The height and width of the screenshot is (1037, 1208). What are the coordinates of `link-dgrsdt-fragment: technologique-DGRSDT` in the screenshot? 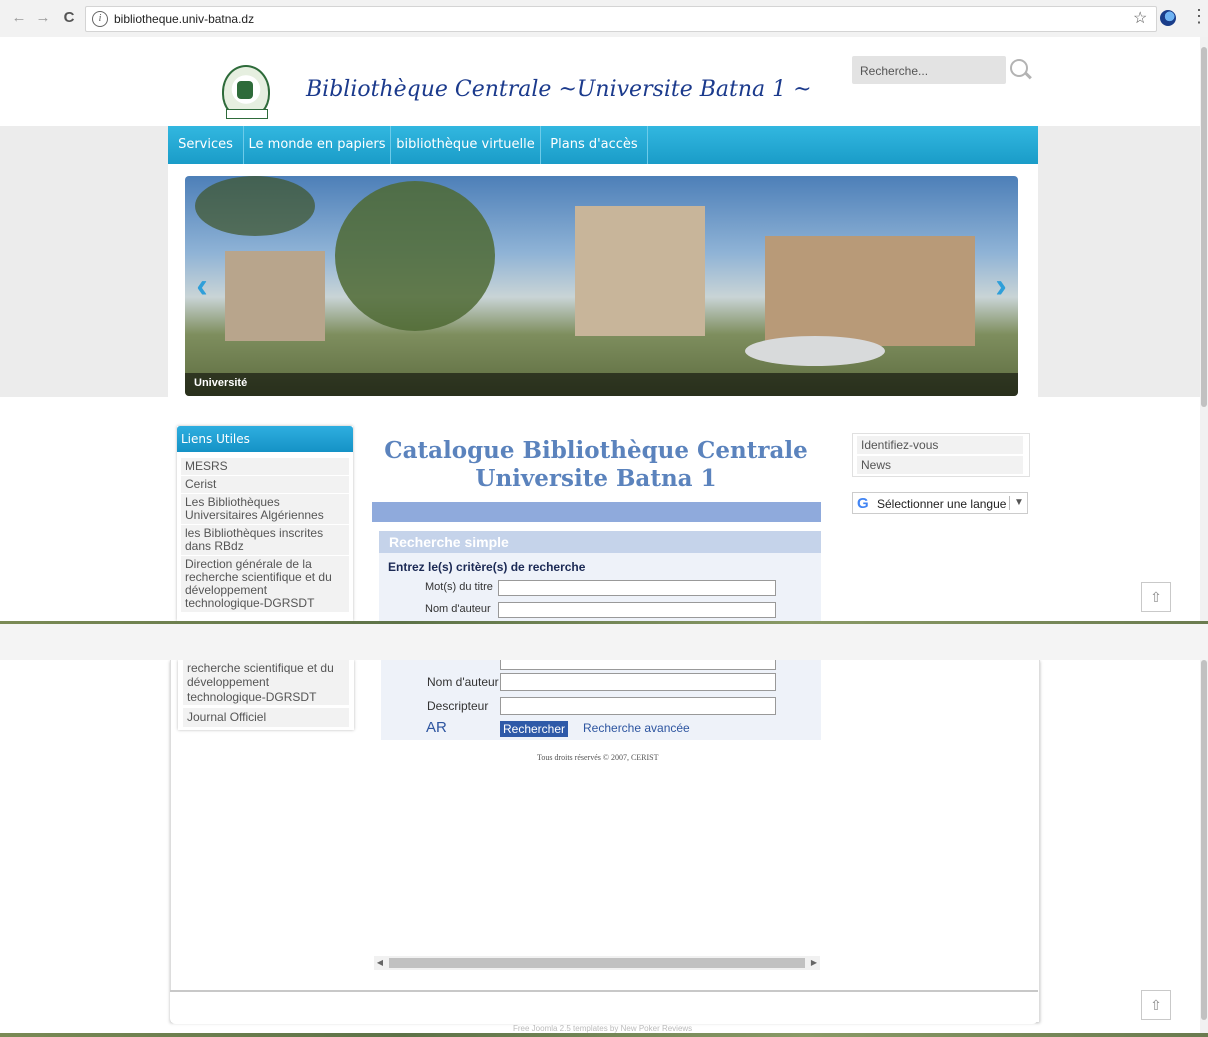 It's located at (266, 697).